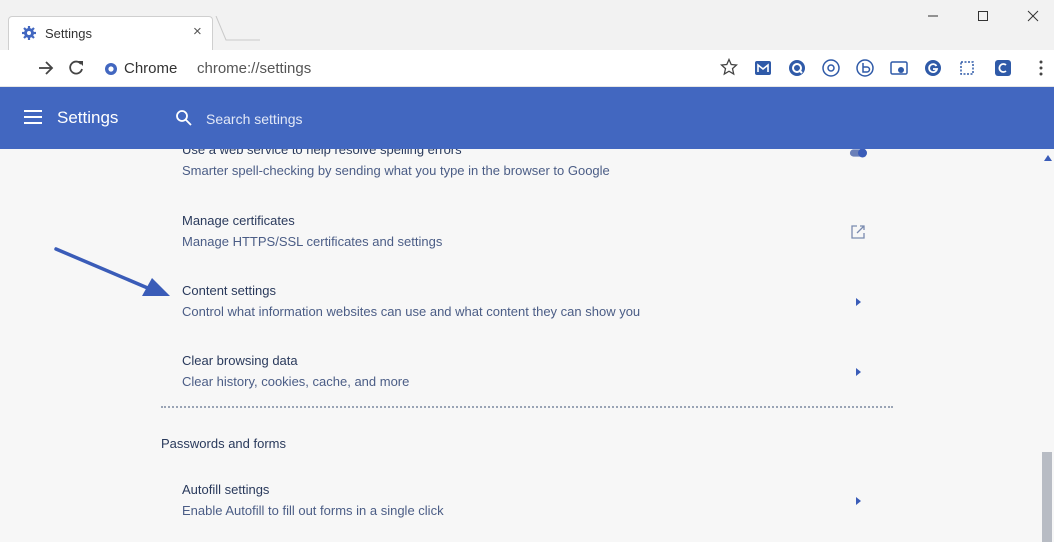 The image size is (1054, 542). Describe the element at coordinates (858, 232) in the screenshot. I see `external-link-icon` at that location.